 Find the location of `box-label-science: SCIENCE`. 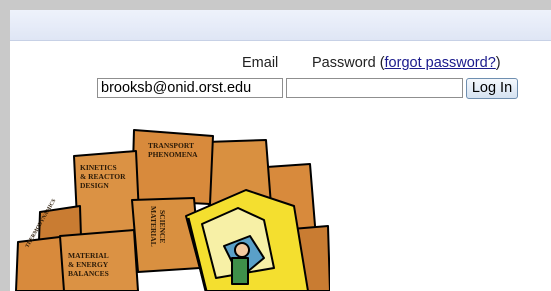

box-label-science: SCIENCE is located at coordinates (162, 226).